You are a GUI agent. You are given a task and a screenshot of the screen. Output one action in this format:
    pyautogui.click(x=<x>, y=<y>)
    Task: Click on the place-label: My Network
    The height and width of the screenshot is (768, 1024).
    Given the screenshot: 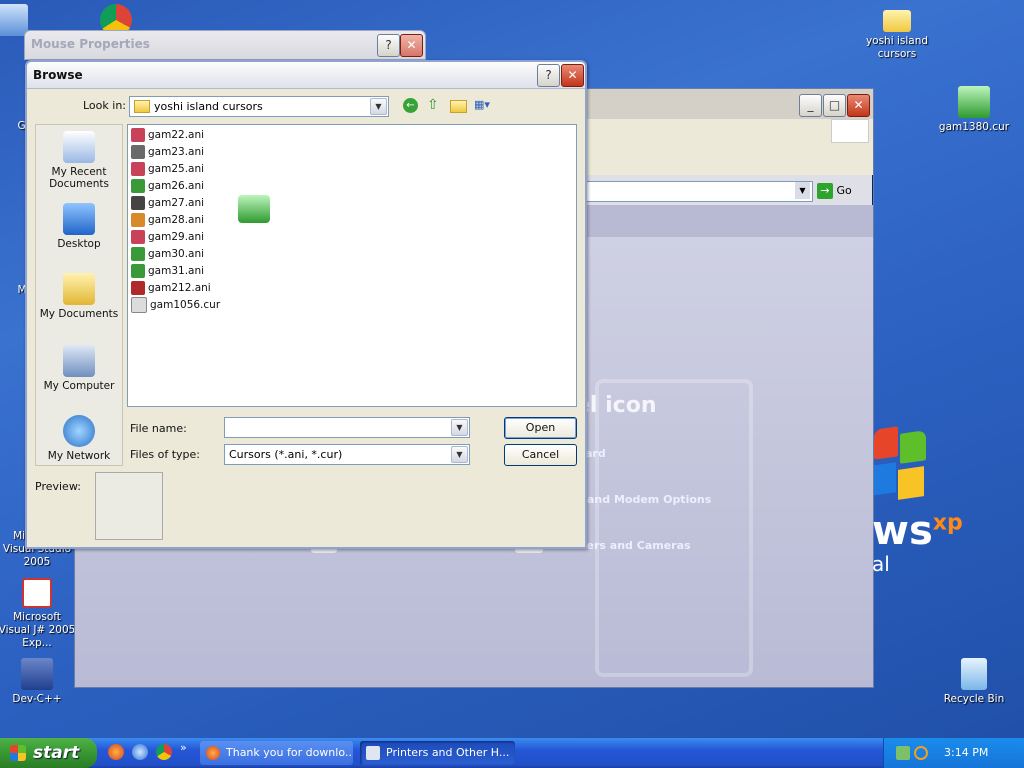 What is the action you would take?
    pyautogui.click(x=79, y=456)
    